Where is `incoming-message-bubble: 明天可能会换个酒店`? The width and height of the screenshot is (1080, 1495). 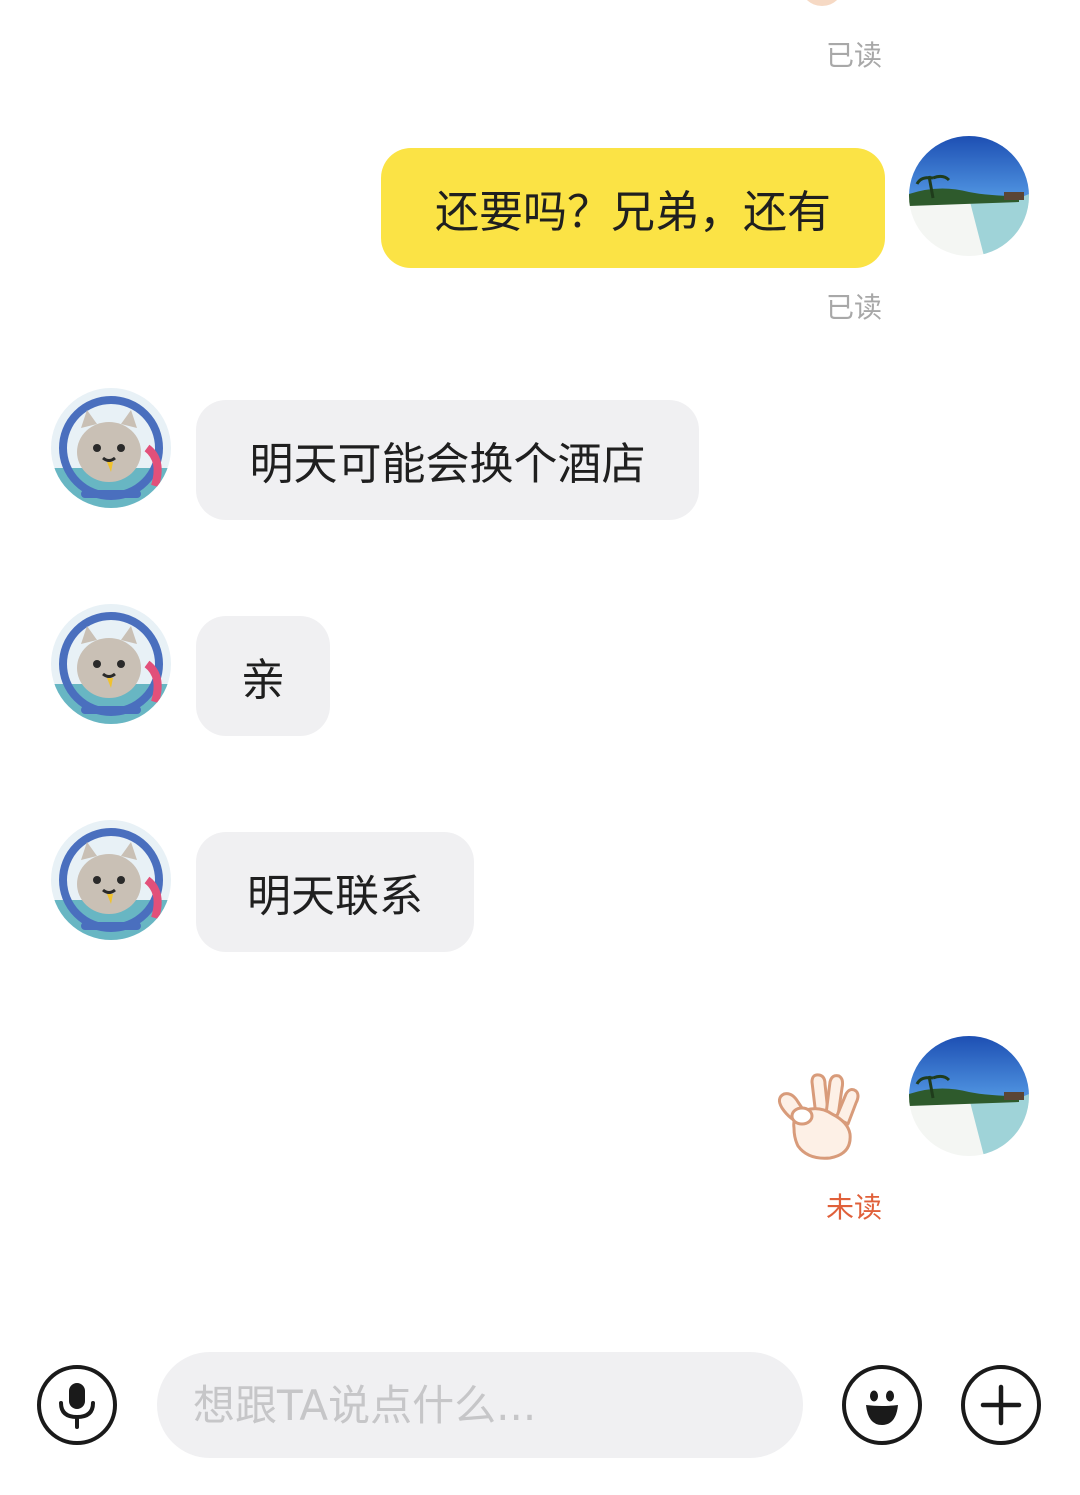 incoming-message-bubble: 明天可能会换个酒店 is located at coordinates (447, 460).